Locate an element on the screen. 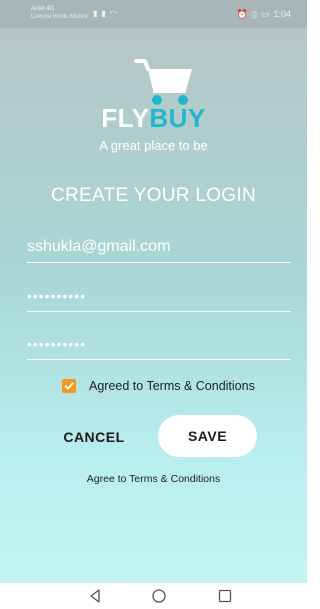 The image size is (320, 609). navigation-bar is located at coordinates (153, 596).